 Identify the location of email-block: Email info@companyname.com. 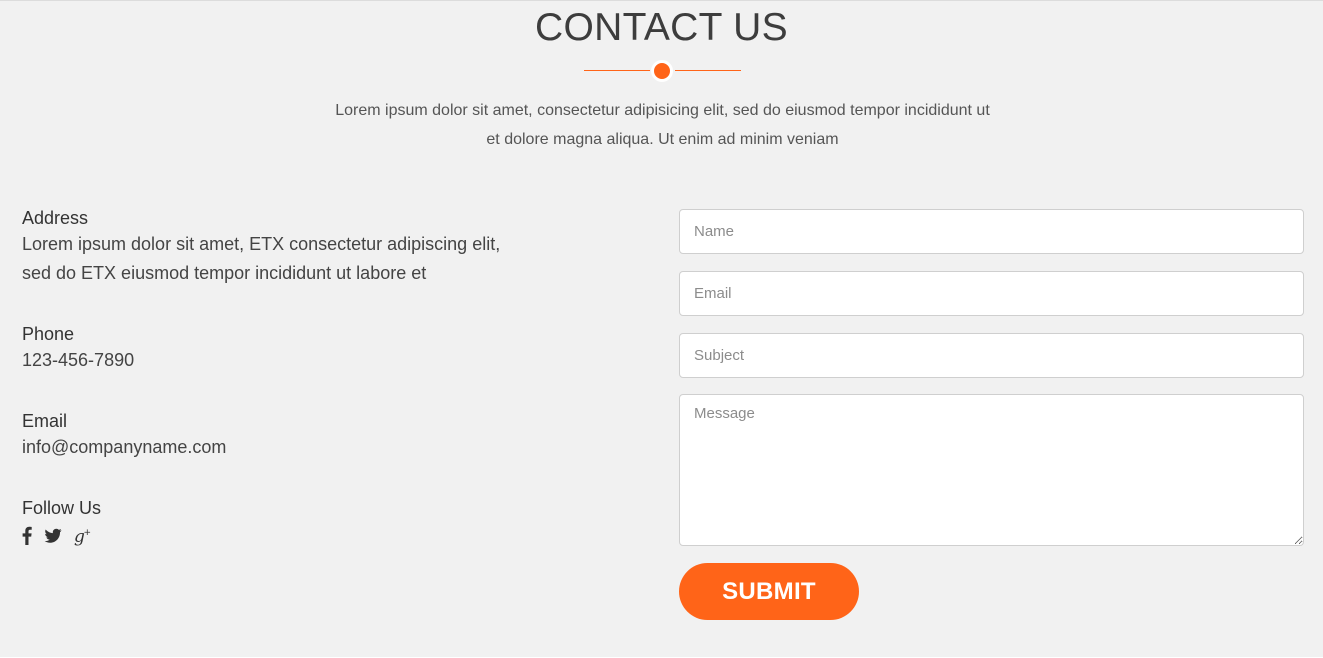
(282, 435).